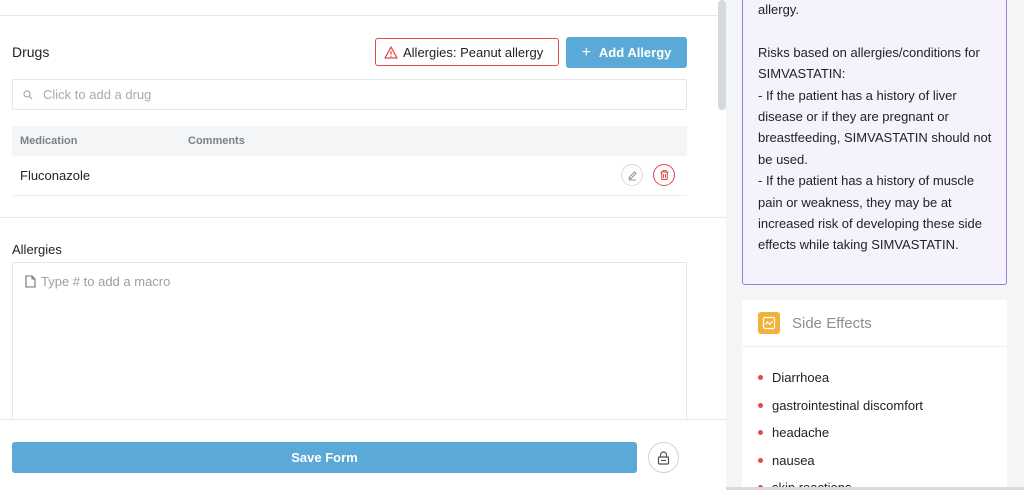 This screenshot has height=490, width=1024. I want to click on list-item: gastrointestinal discomfort, so click(882, 406).